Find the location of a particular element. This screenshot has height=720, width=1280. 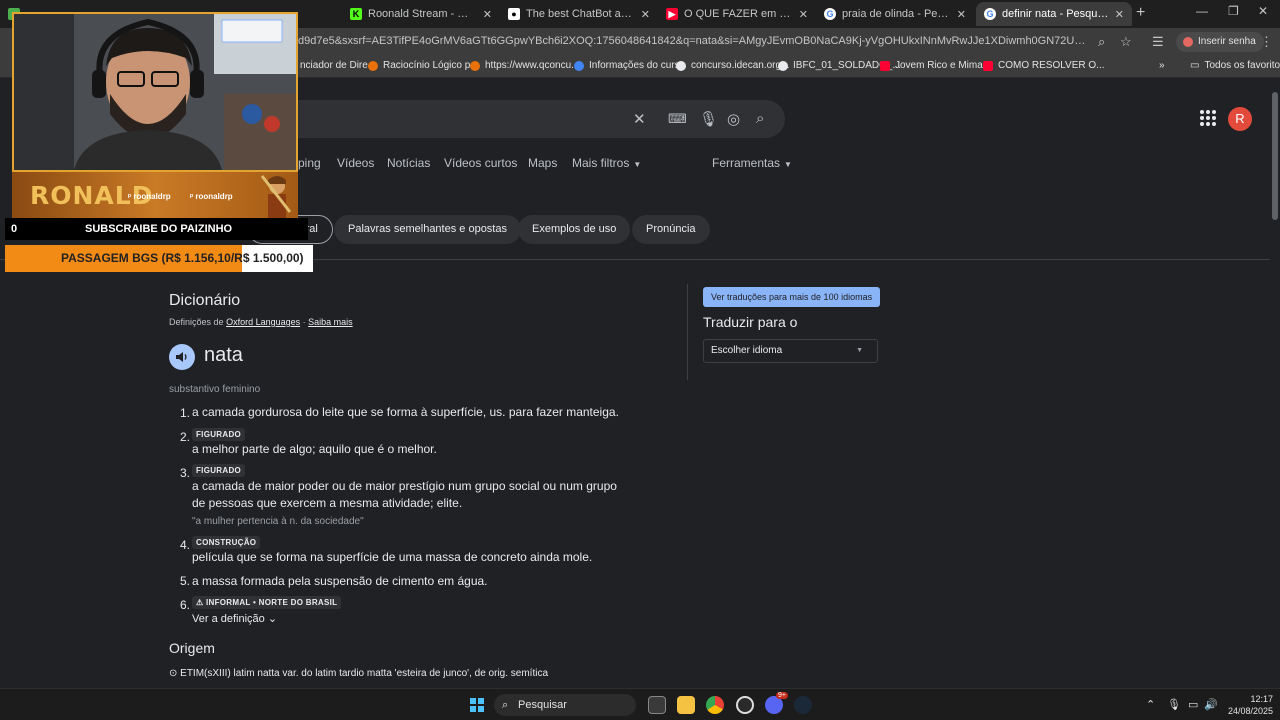

menu-dots-icon: ⋮ is located at coordinates (1266, 42).